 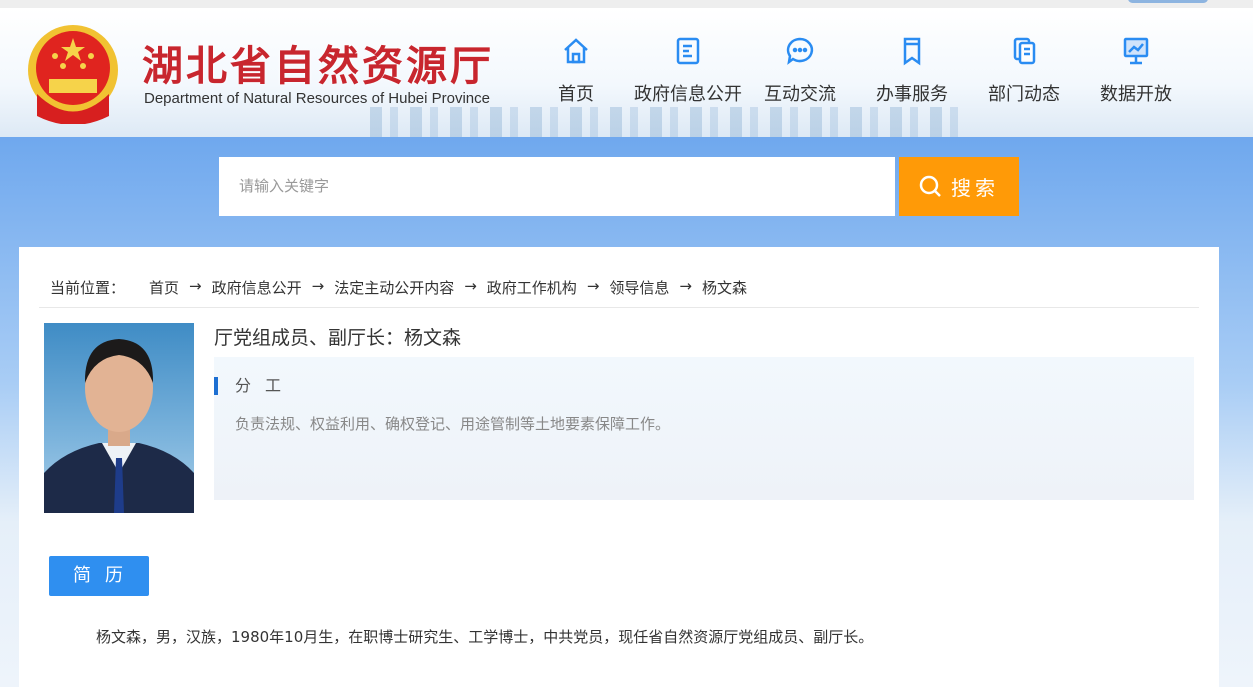 What do you see at coordinates (912, 71) in the screenshot?
I see `nav-services: 办事服务` at bounding box center [912, 71].